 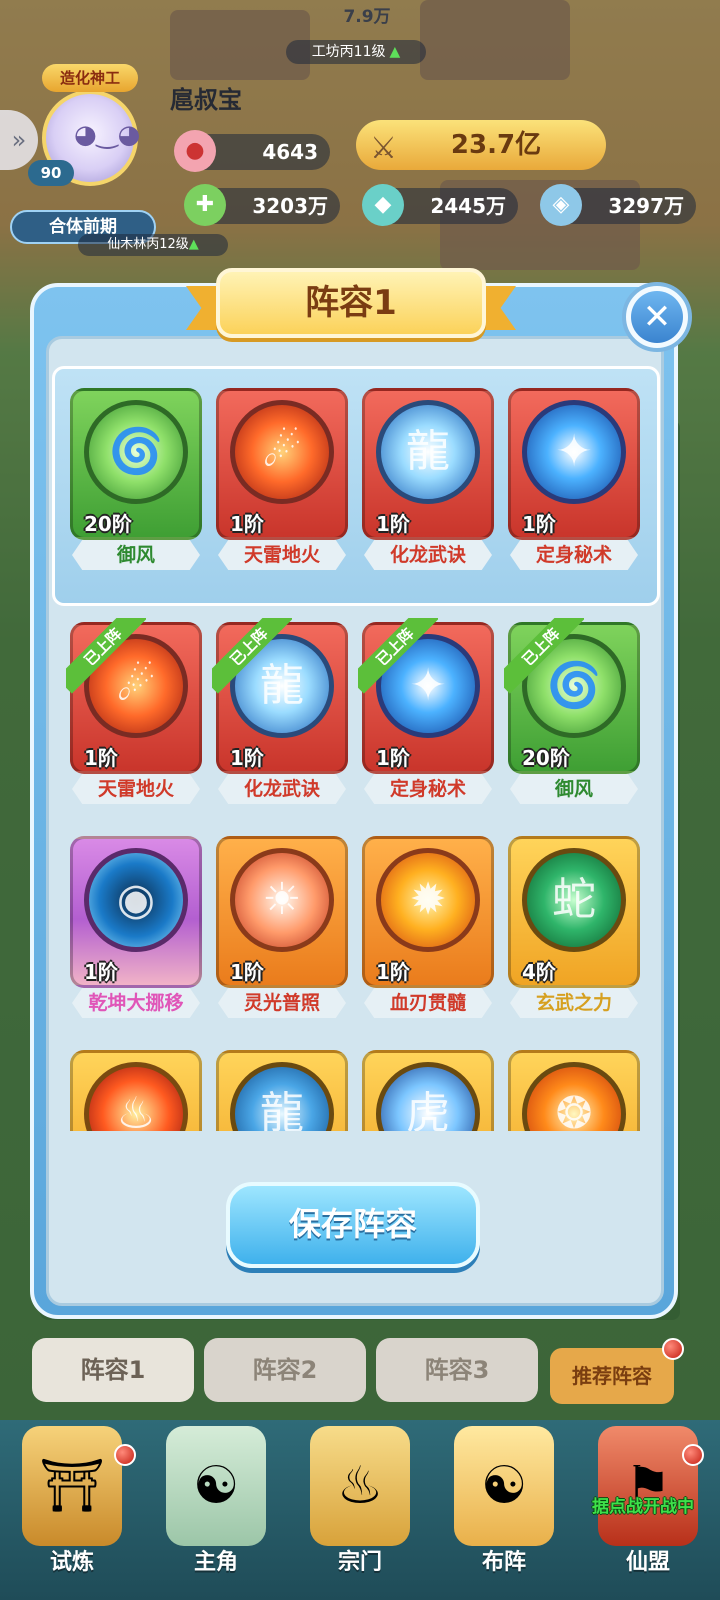 I want to click on resource-stone: ◈ 3297万, so click(x=618, y=205).